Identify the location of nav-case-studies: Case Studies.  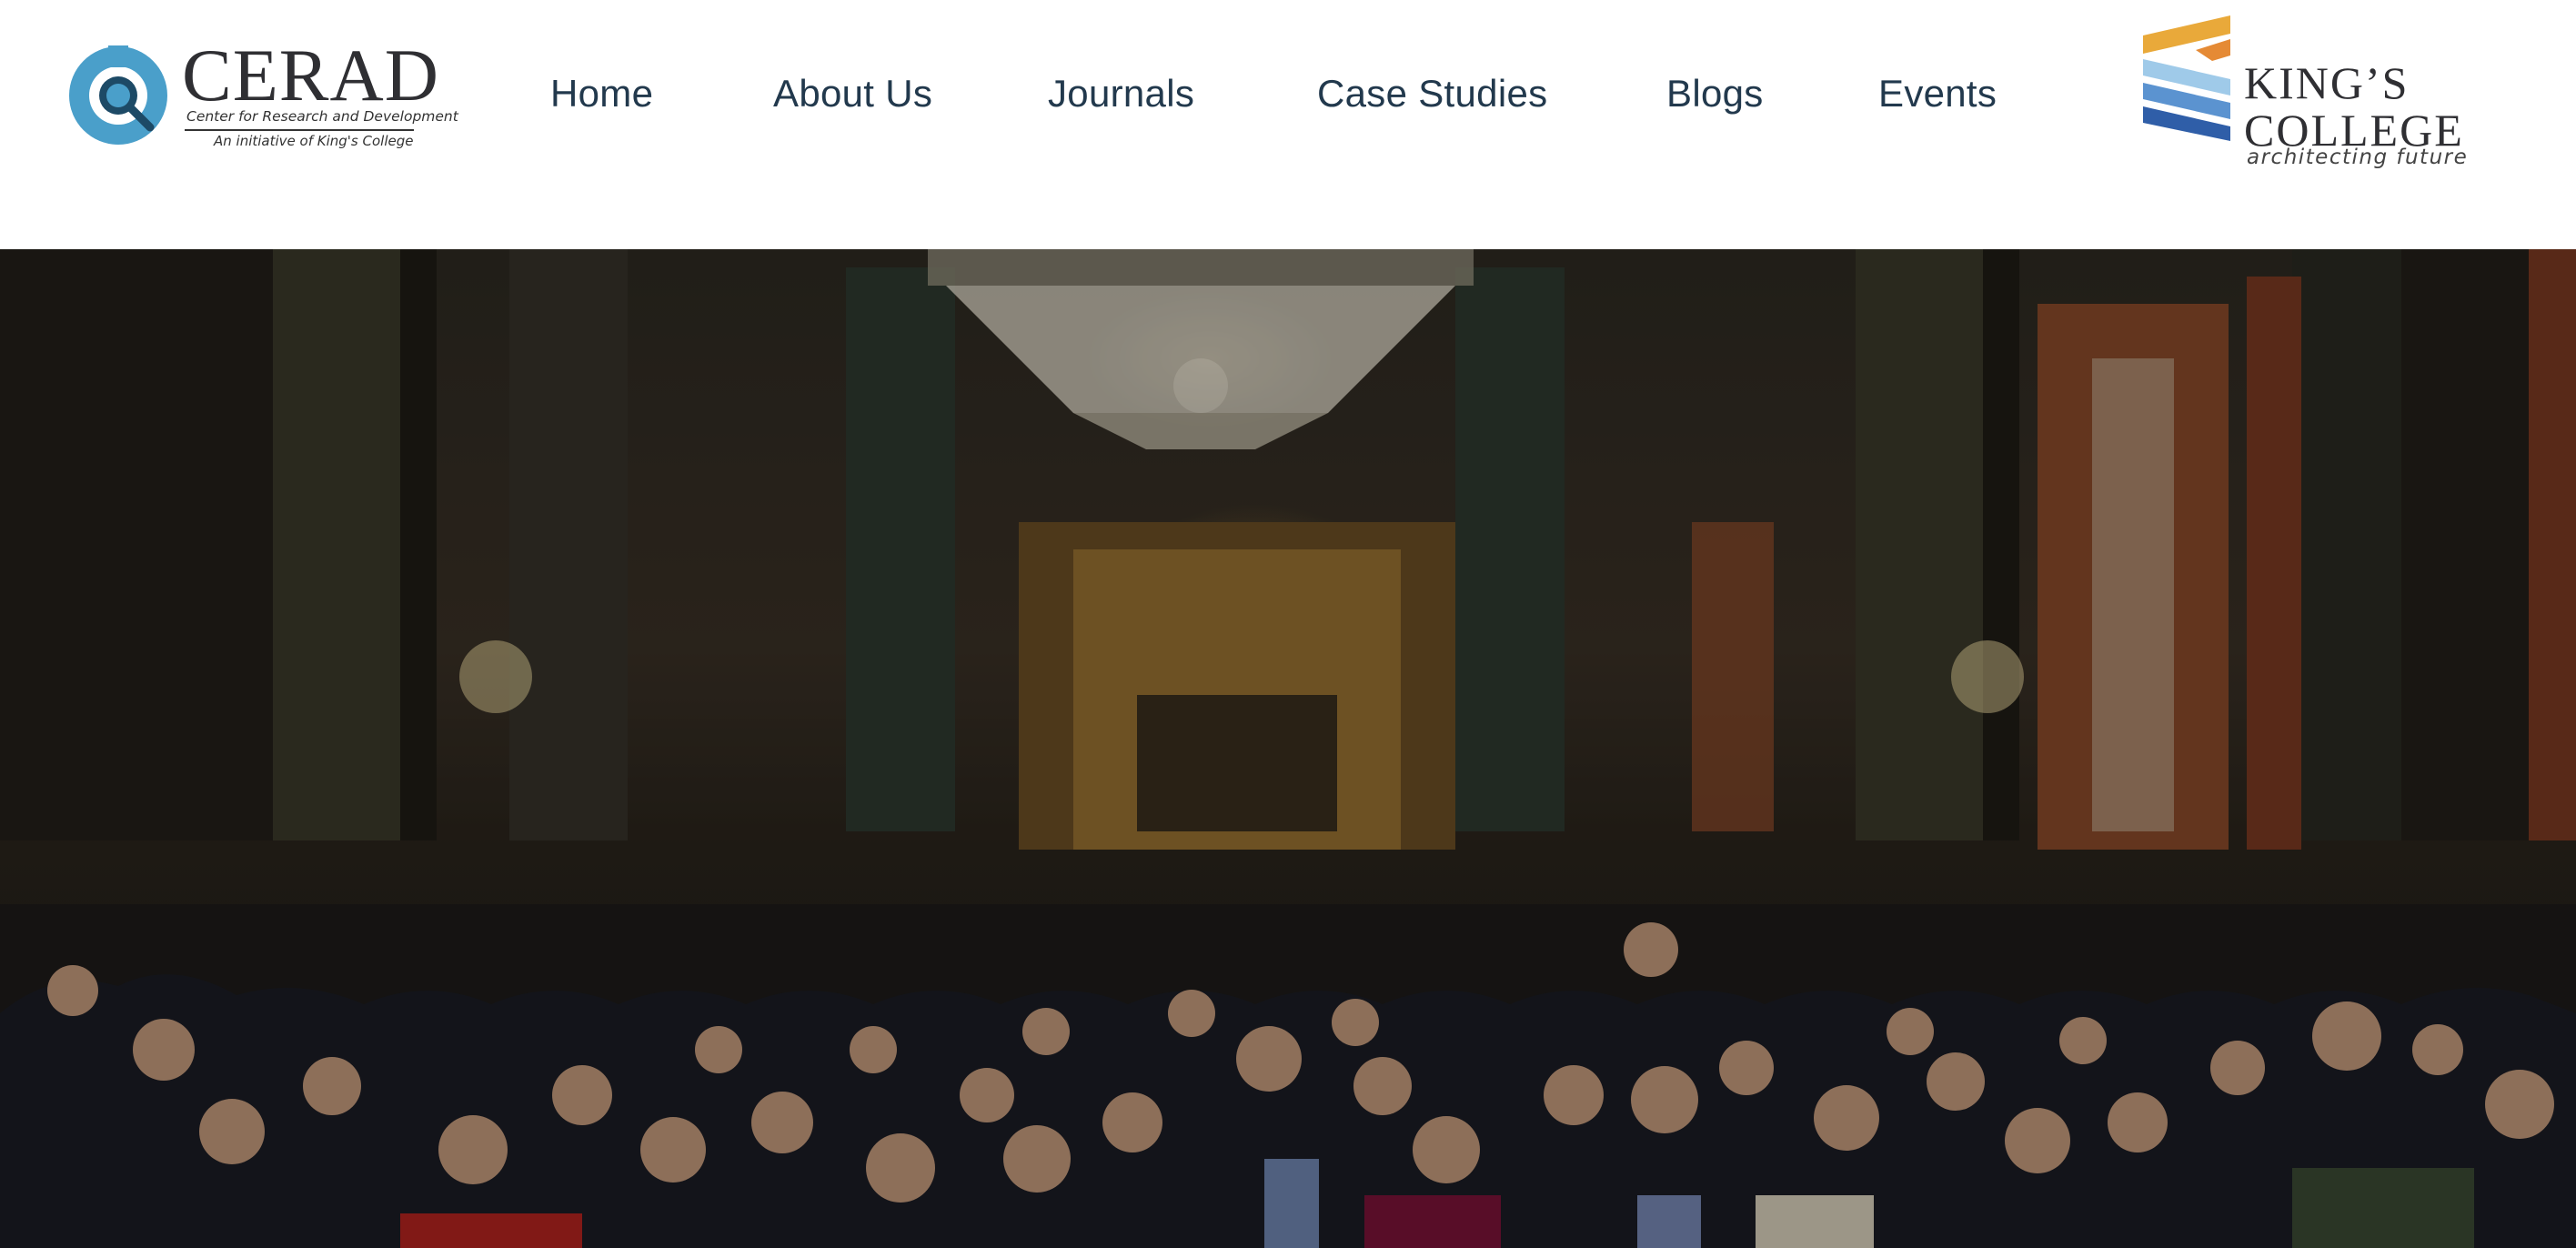
(1432, 94).